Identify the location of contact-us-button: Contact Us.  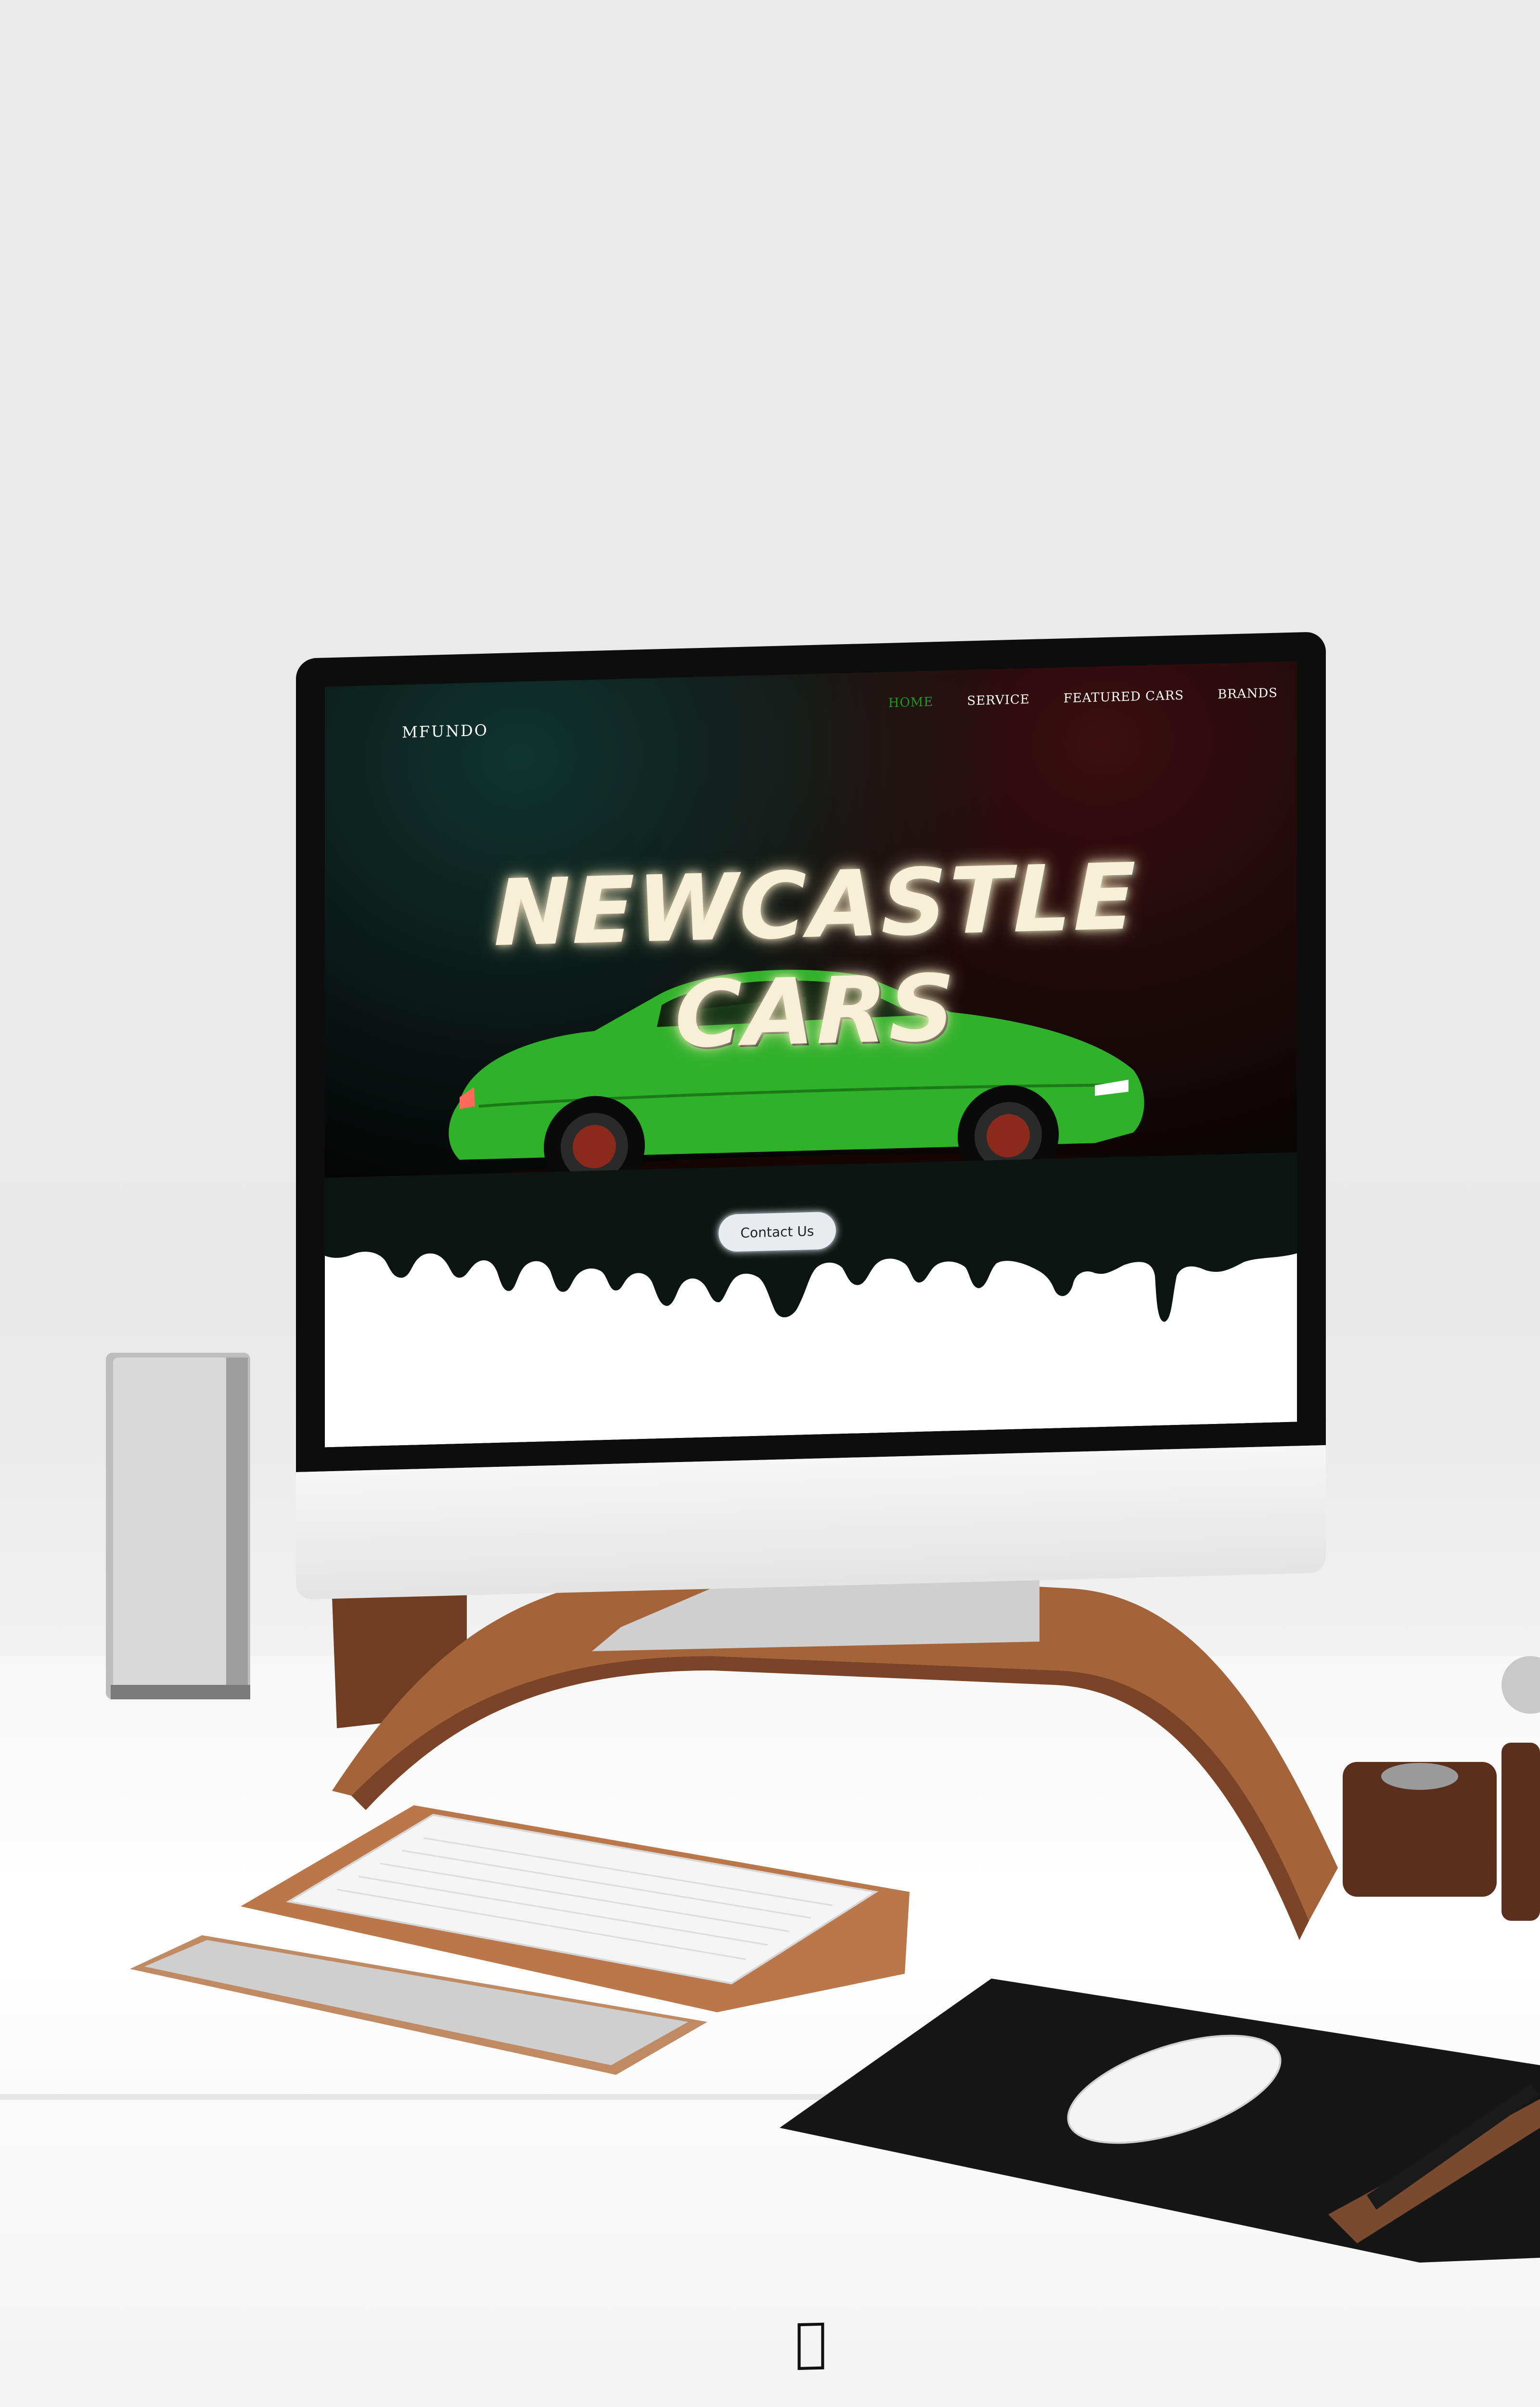
(777, 1232).